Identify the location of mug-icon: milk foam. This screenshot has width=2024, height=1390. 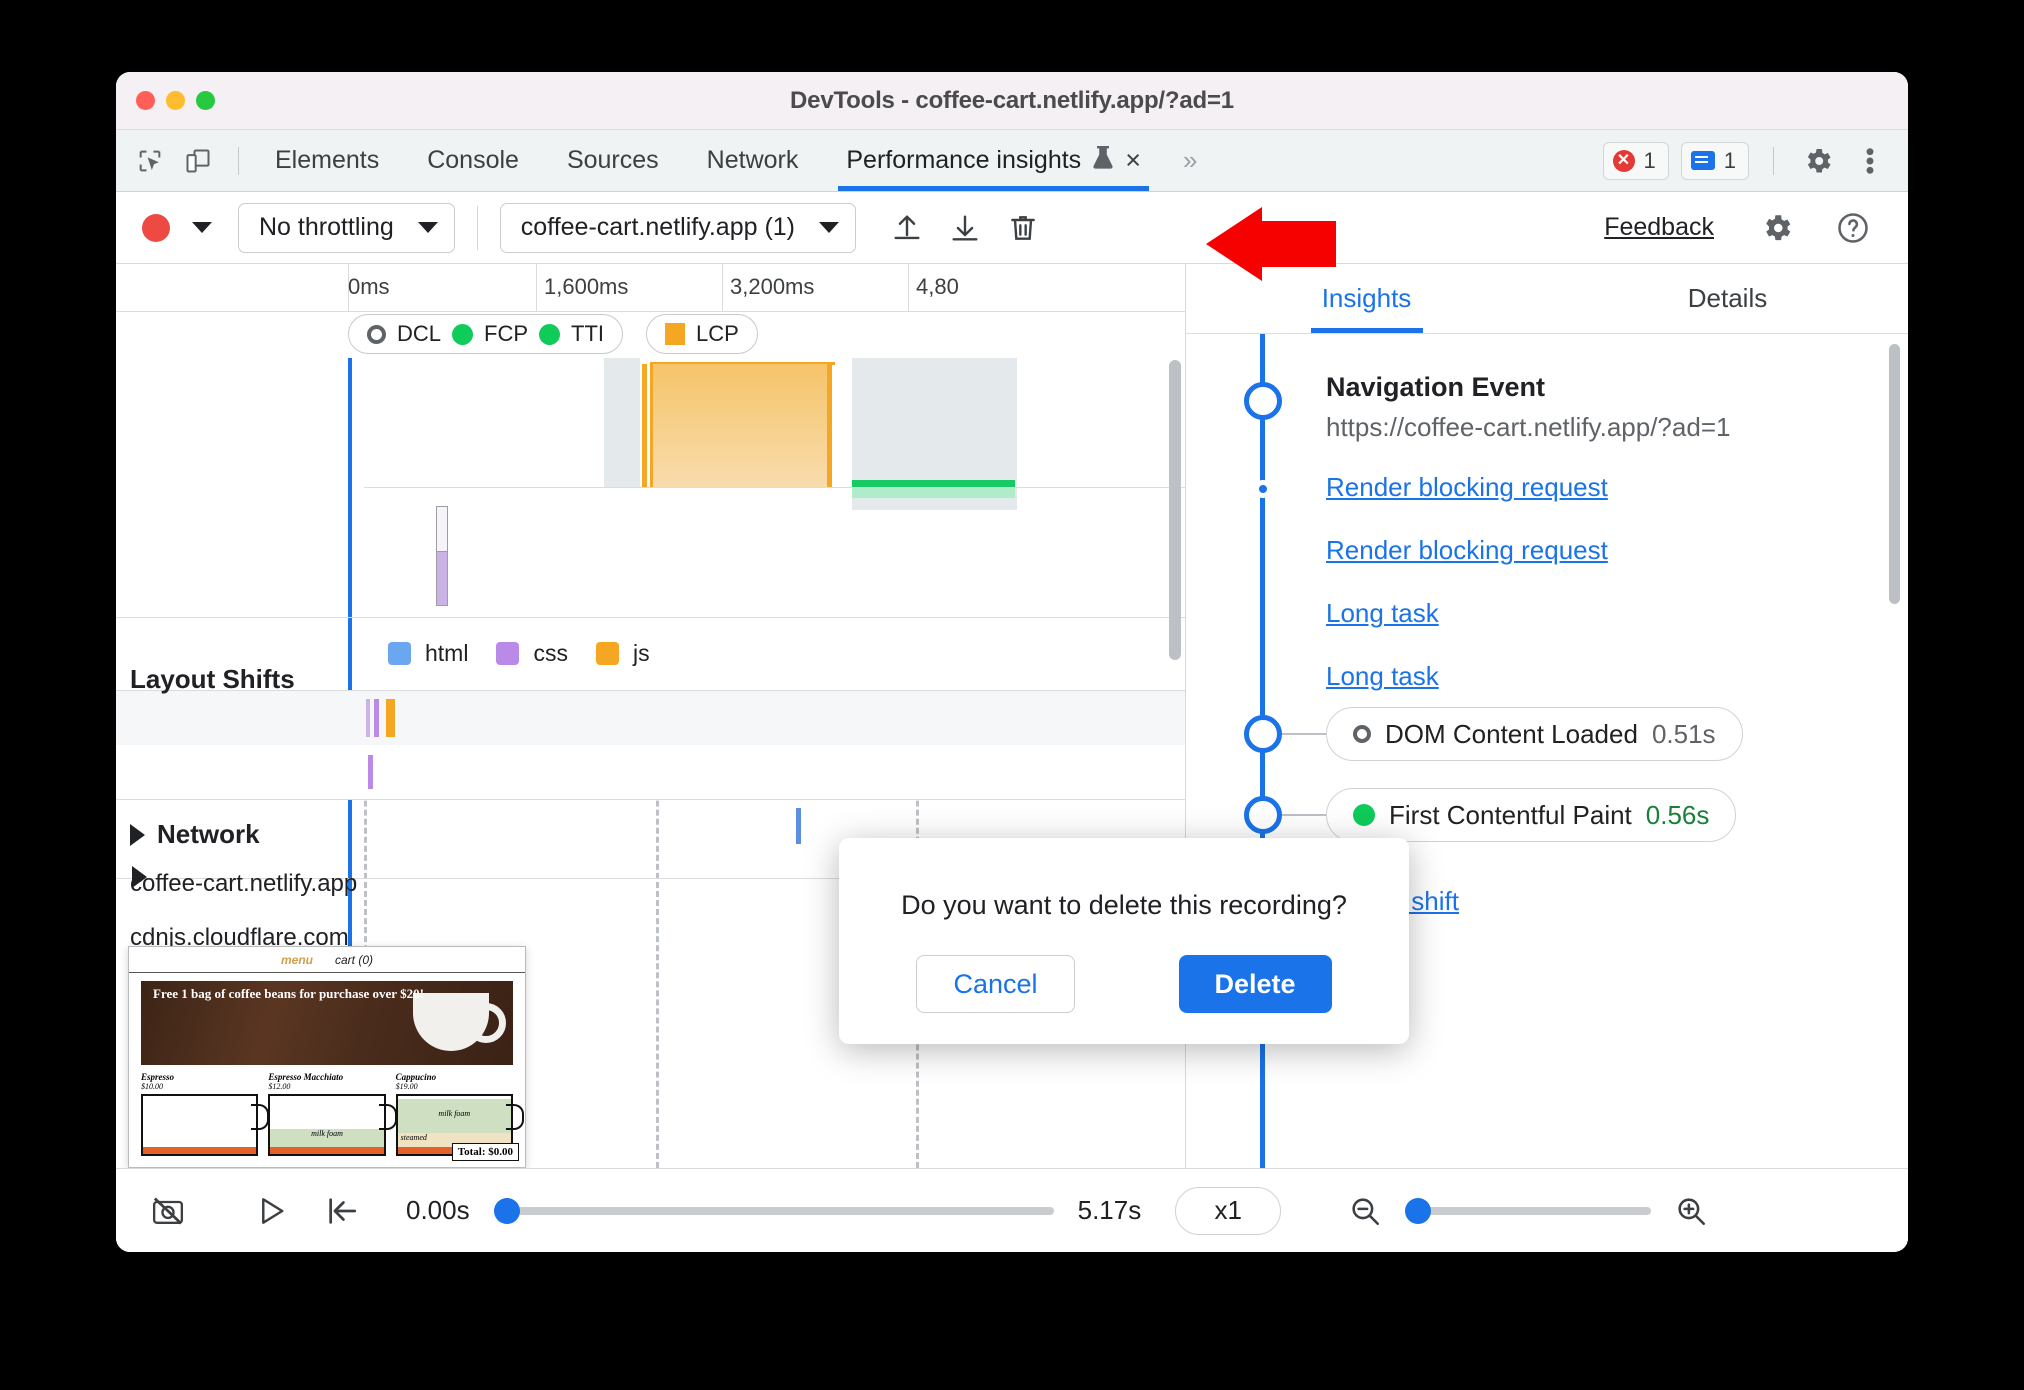
(333, 1125).